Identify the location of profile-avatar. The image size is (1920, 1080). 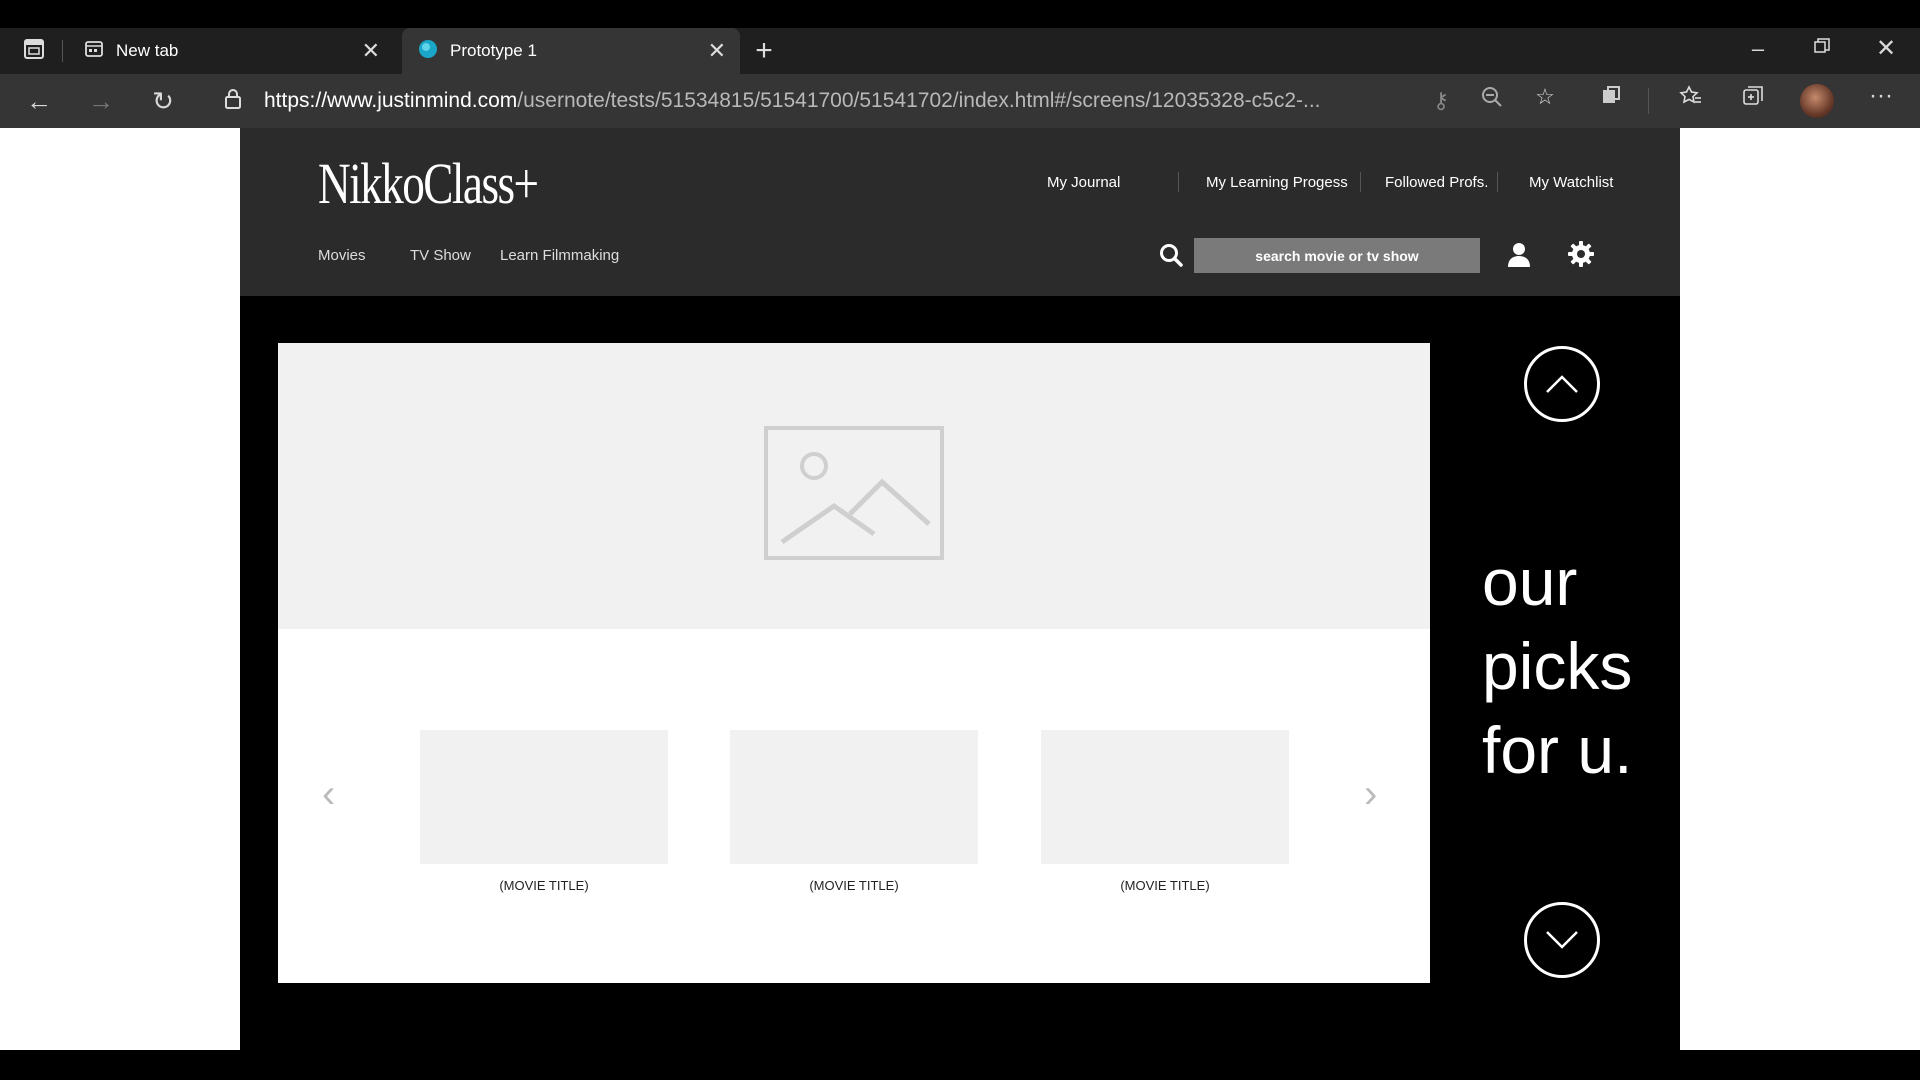
(1817, 101).